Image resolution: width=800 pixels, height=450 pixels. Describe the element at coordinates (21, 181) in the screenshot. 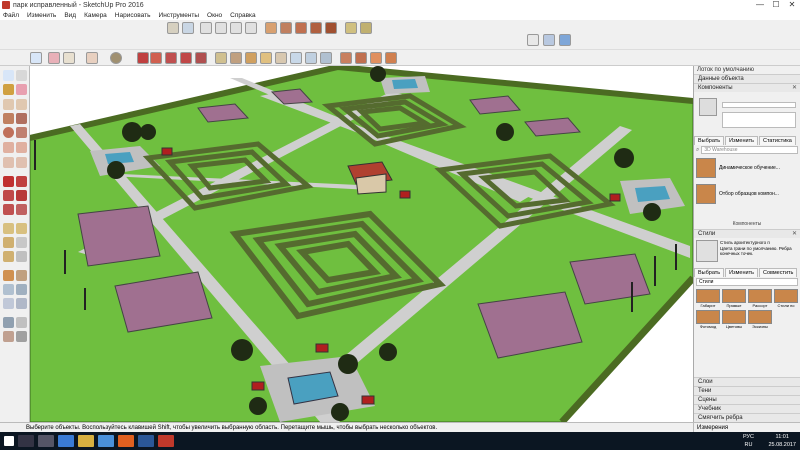

I see `push-pull-tool-icon` at that location.